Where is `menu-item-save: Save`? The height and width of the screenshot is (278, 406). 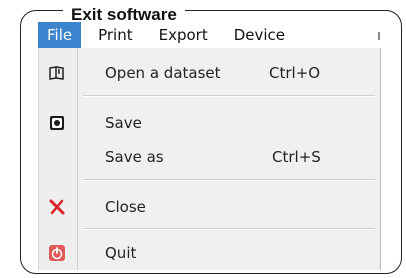 menu-item-save: Save is located at coordinates (209, 123).